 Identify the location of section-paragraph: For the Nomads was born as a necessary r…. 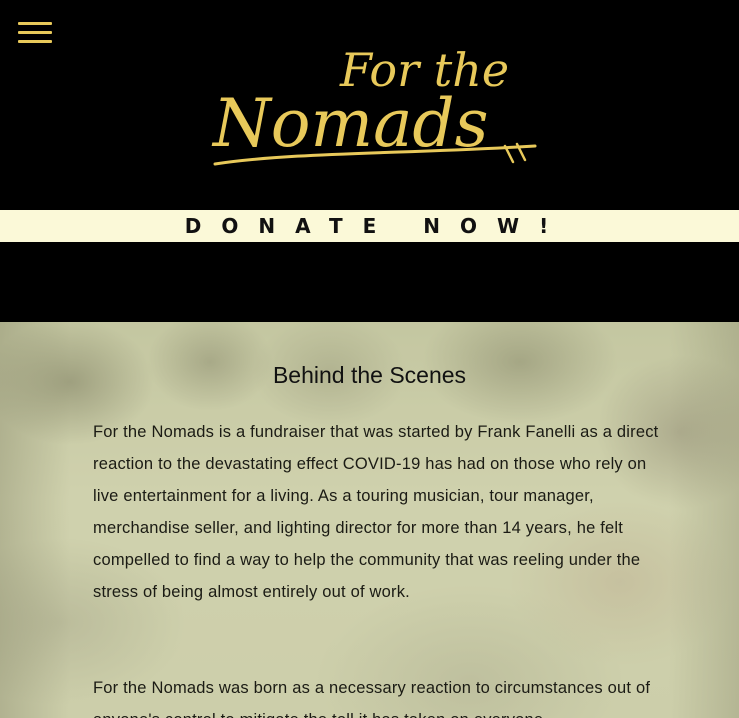
(372, 698).